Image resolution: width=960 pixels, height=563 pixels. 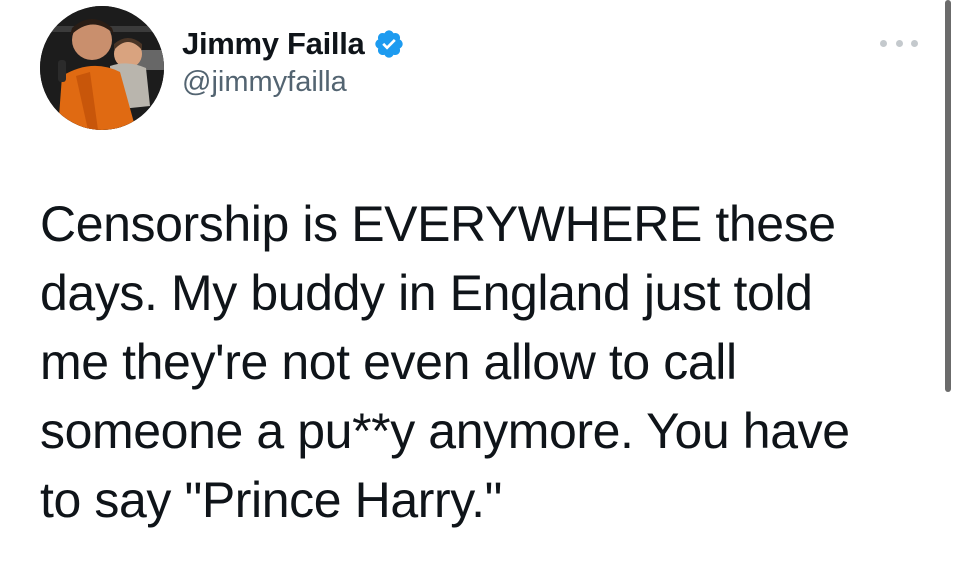 What do you see at coordinates (273, 44) in the screenshot?
I see `display-name: Jimmy Failla` at bounding box center [273, 44].